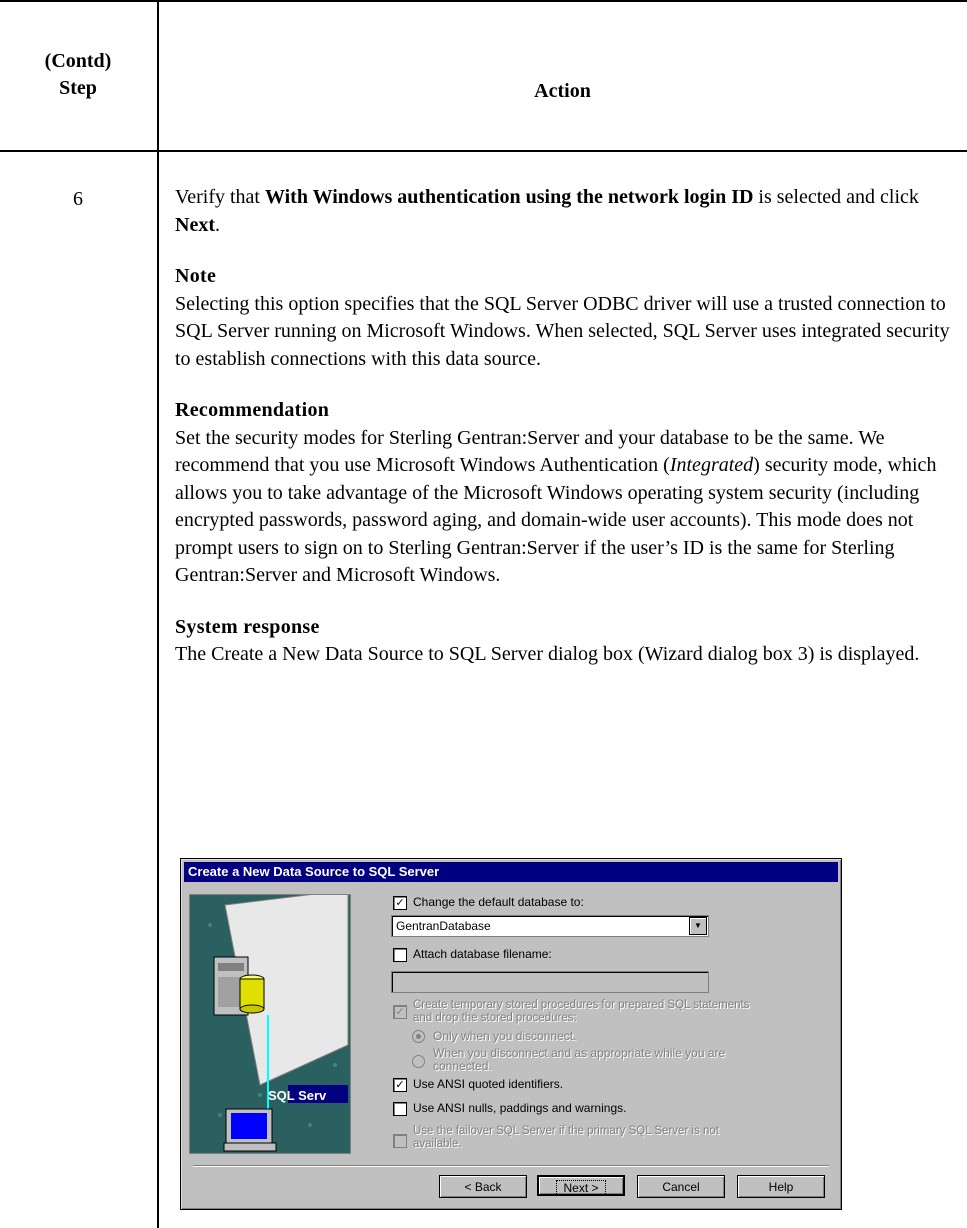  I want to click on help-button: Help, so click(781, 1186).